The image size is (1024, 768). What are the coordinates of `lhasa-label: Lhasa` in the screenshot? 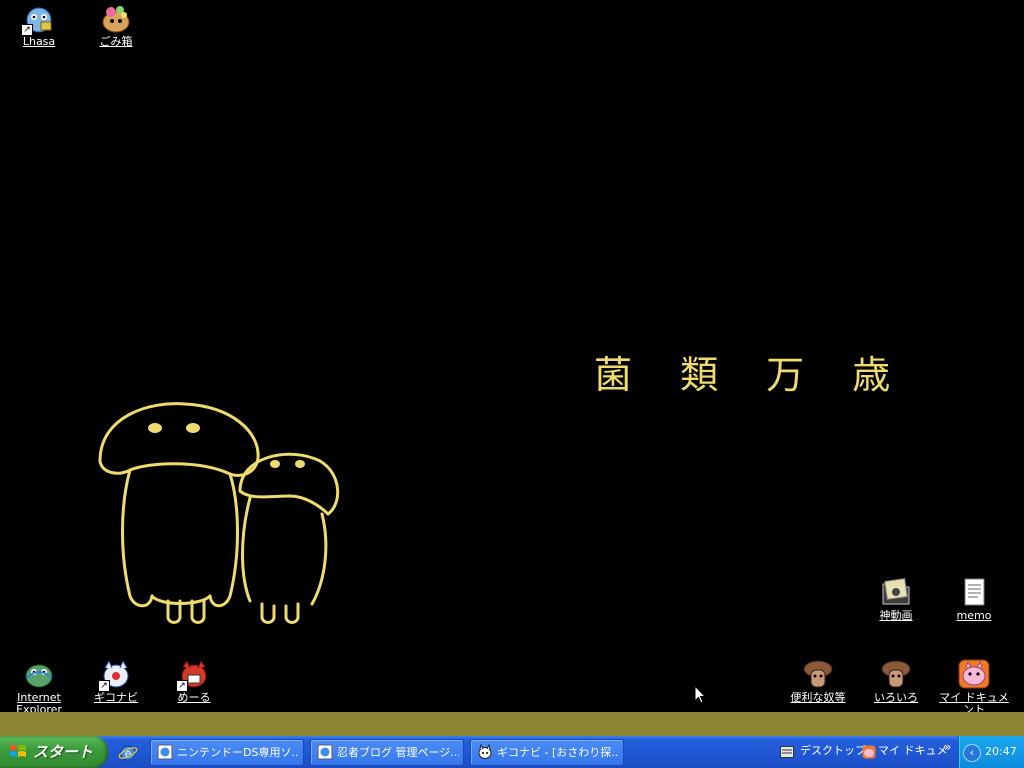 It's located at (39, 41).